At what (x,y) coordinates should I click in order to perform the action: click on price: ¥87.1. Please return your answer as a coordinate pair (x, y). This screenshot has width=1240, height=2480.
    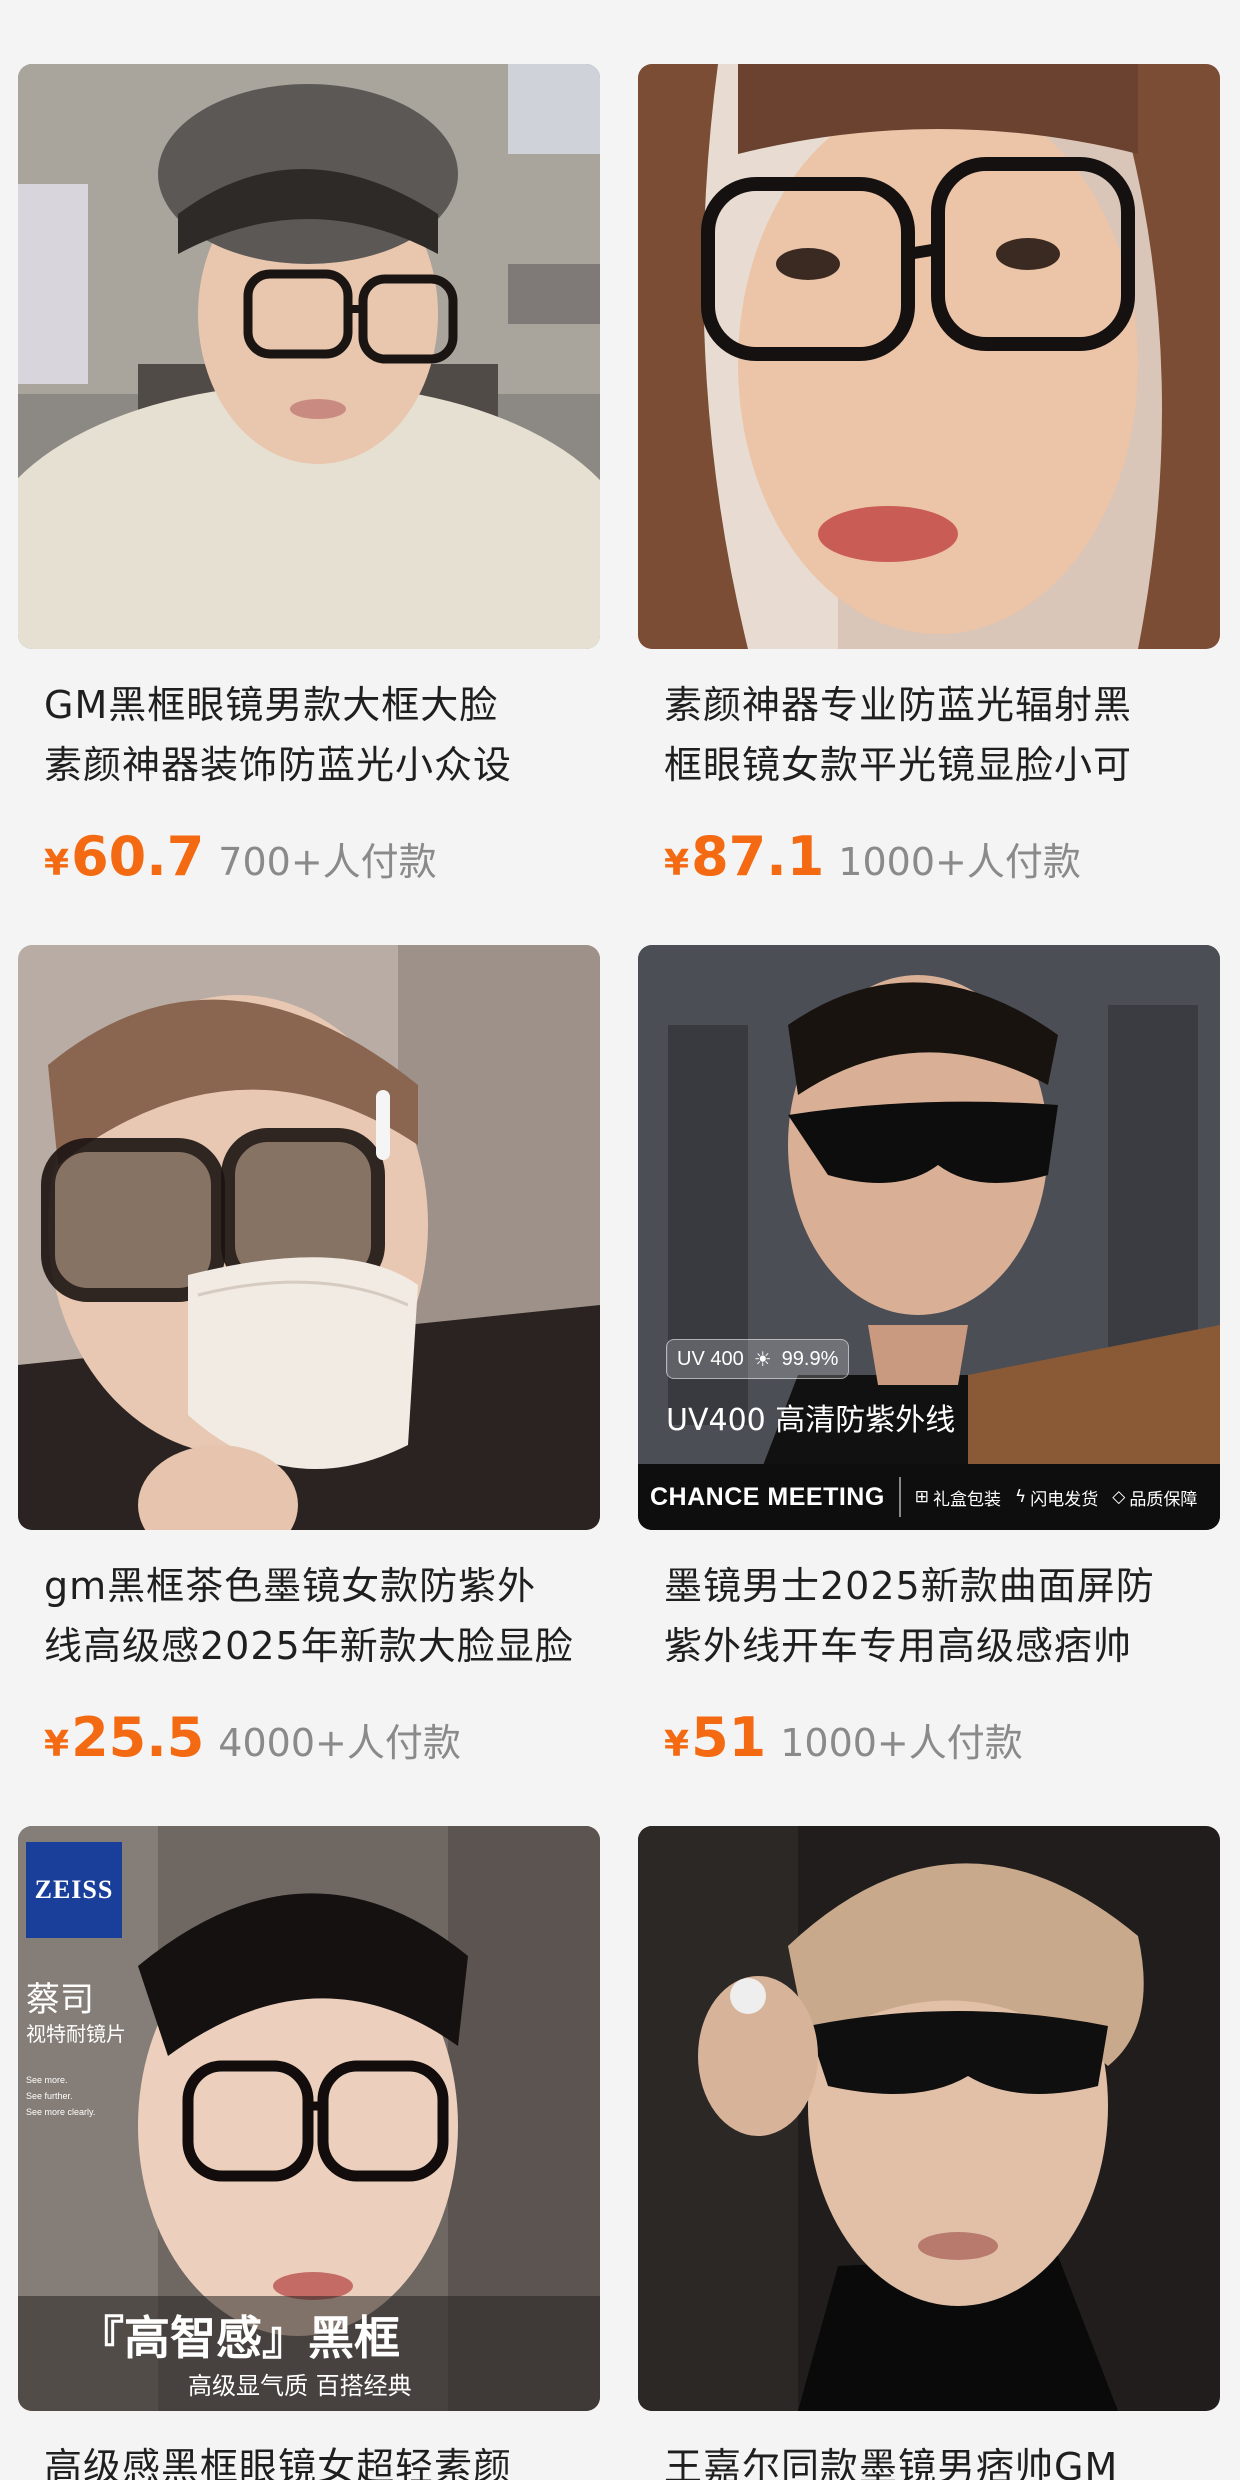
    Looking at the image, I should click on (744, 856).